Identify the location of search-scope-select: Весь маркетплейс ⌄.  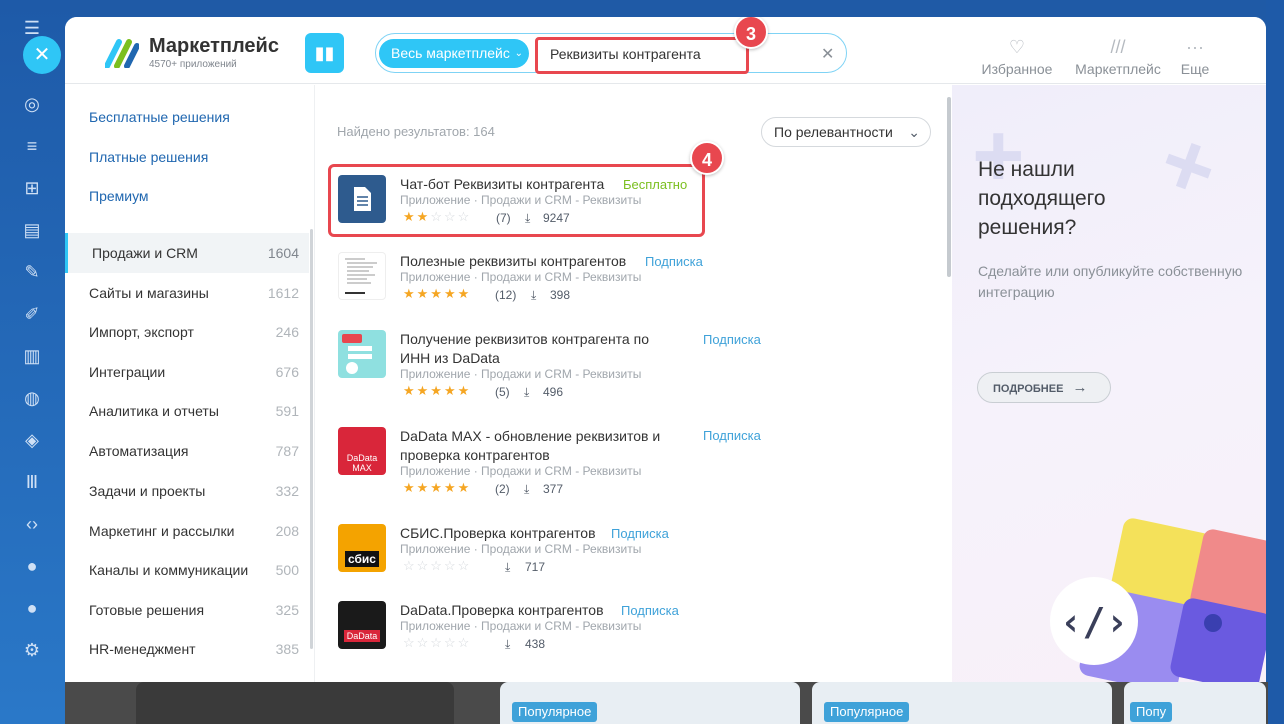
(454, 53).